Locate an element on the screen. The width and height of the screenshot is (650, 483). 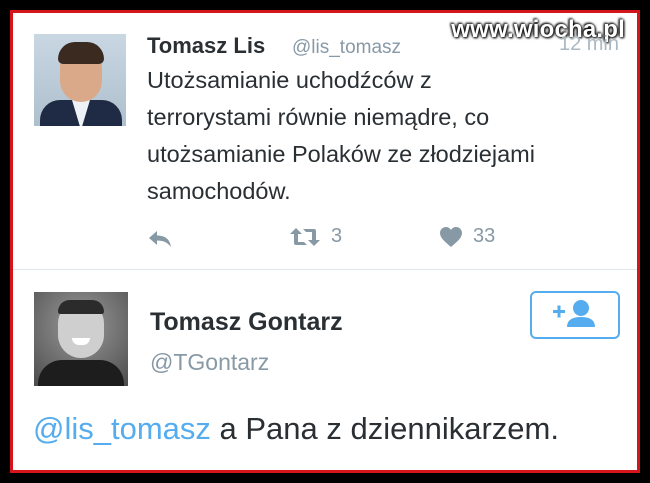
author-handle: @lis_tomasz is located at coordinates (346, 48).